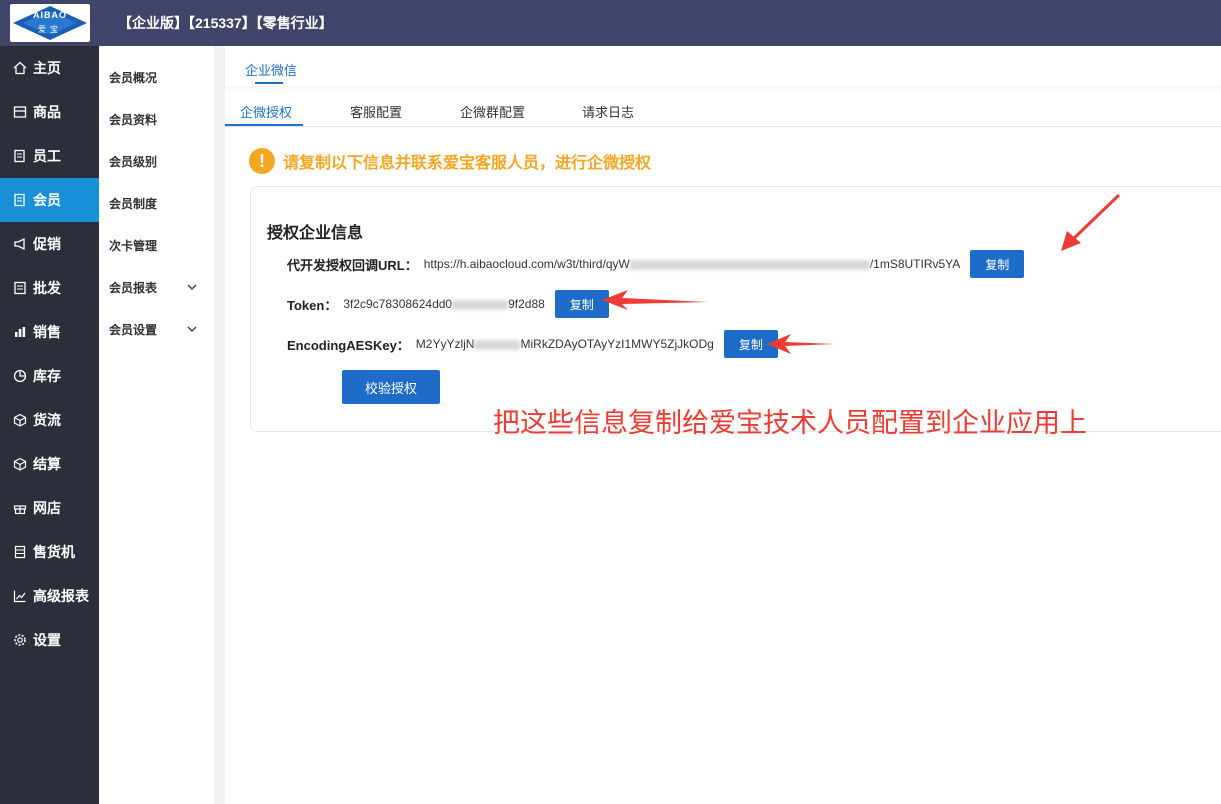  Describe the element at coordinates (20, 332) in the screenshot. I see `bar-chart-icon` at that location.